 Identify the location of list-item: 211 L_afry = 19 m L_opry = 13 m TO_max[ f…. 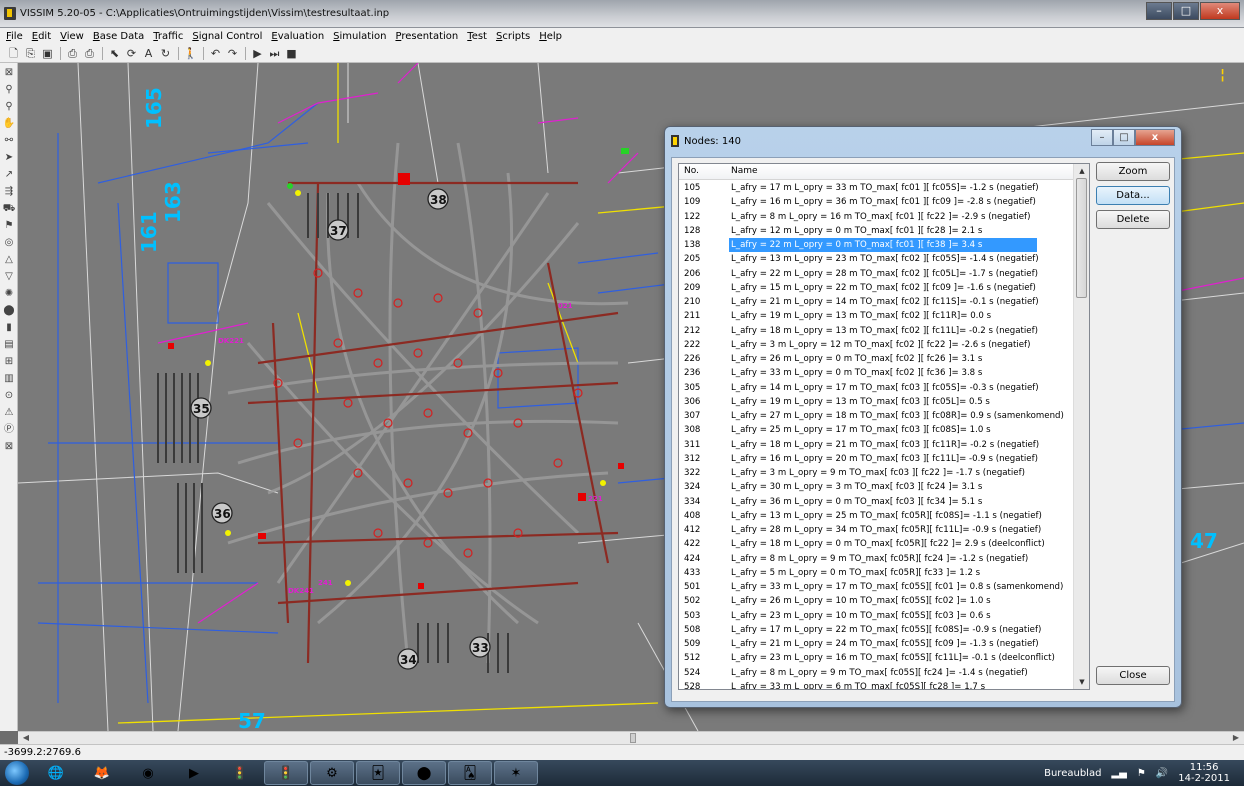
(876, 316).